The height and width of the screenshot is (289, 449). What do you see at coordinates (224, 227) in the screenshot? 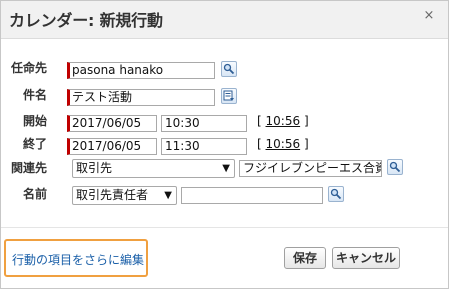
I see `footer-divider` at bounding box center [224, 227].